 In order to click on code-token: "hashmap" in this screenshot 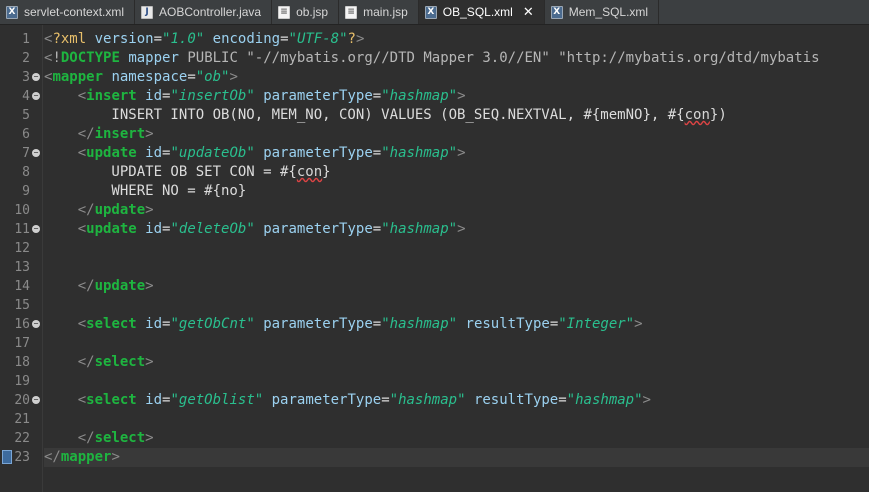, I will do `click(419, 153)`.